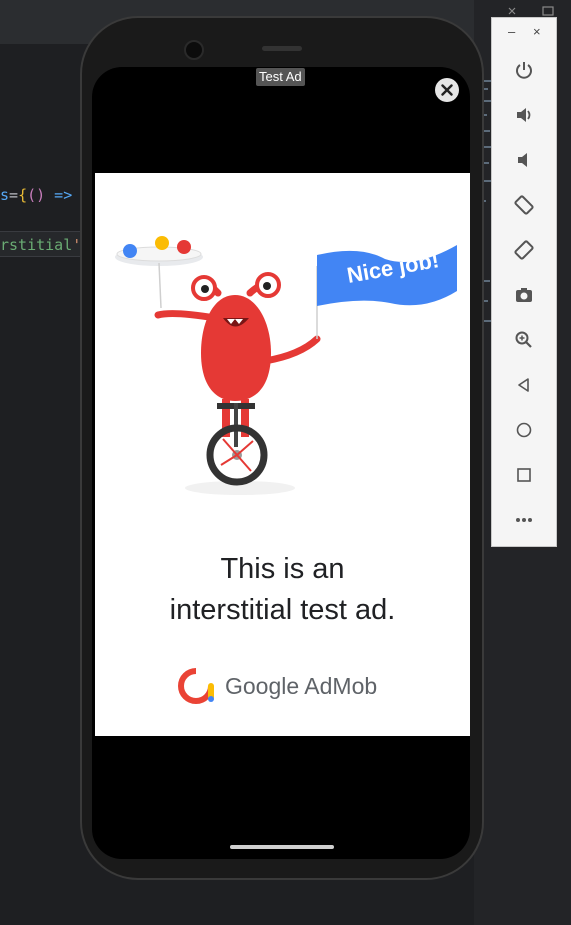 The height and width of the screenshot is (925, 571). Describe the element at coordinates (280, 77) in the screenshot. I see `test-ad-label: Test Ad` at that location.